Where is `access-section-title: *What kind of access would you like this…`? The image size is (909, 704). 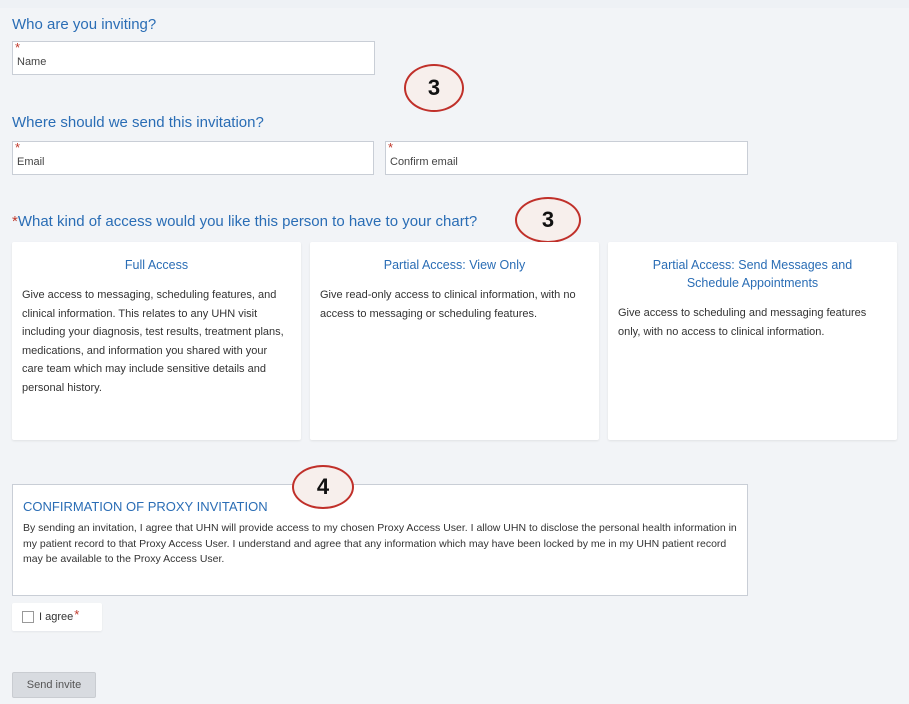
access-section-title: *What kind of access would you like this… is located at coordinates (244, 221).